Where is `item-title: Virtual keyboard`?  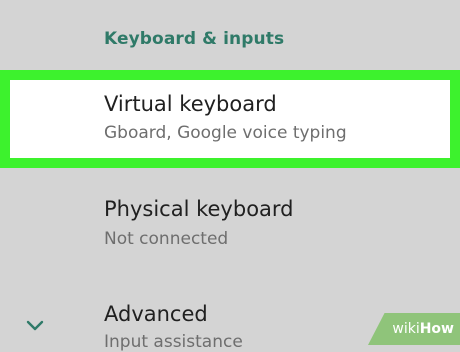 item-title: Virtual keyboard is located at coordinates (190, 104).